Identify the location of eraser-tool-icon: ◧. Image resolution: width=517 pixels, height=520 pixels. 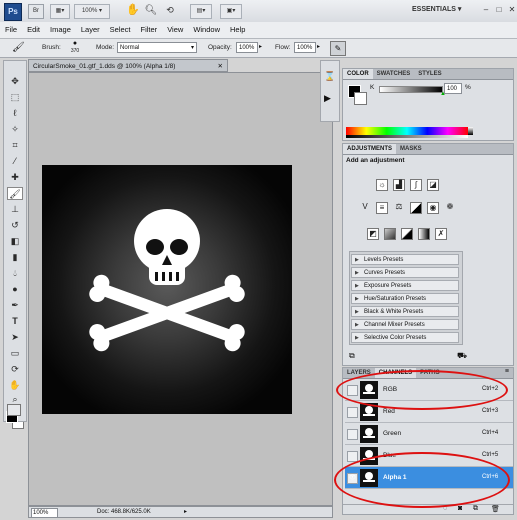
(15, 241).